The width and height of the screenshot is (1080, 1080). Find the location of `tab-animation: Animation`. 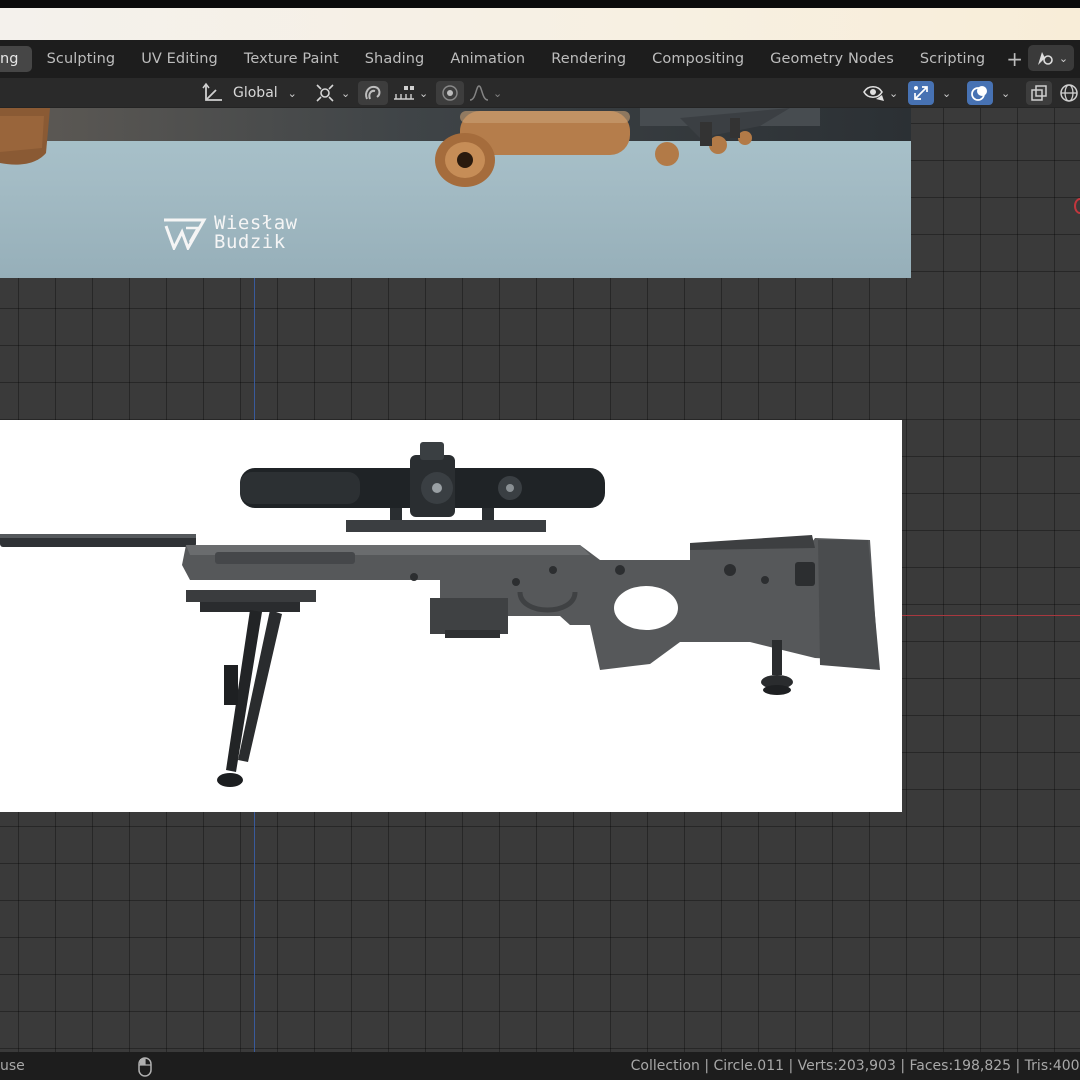

tab-animation: Animation is located at coordinates (487, 59).